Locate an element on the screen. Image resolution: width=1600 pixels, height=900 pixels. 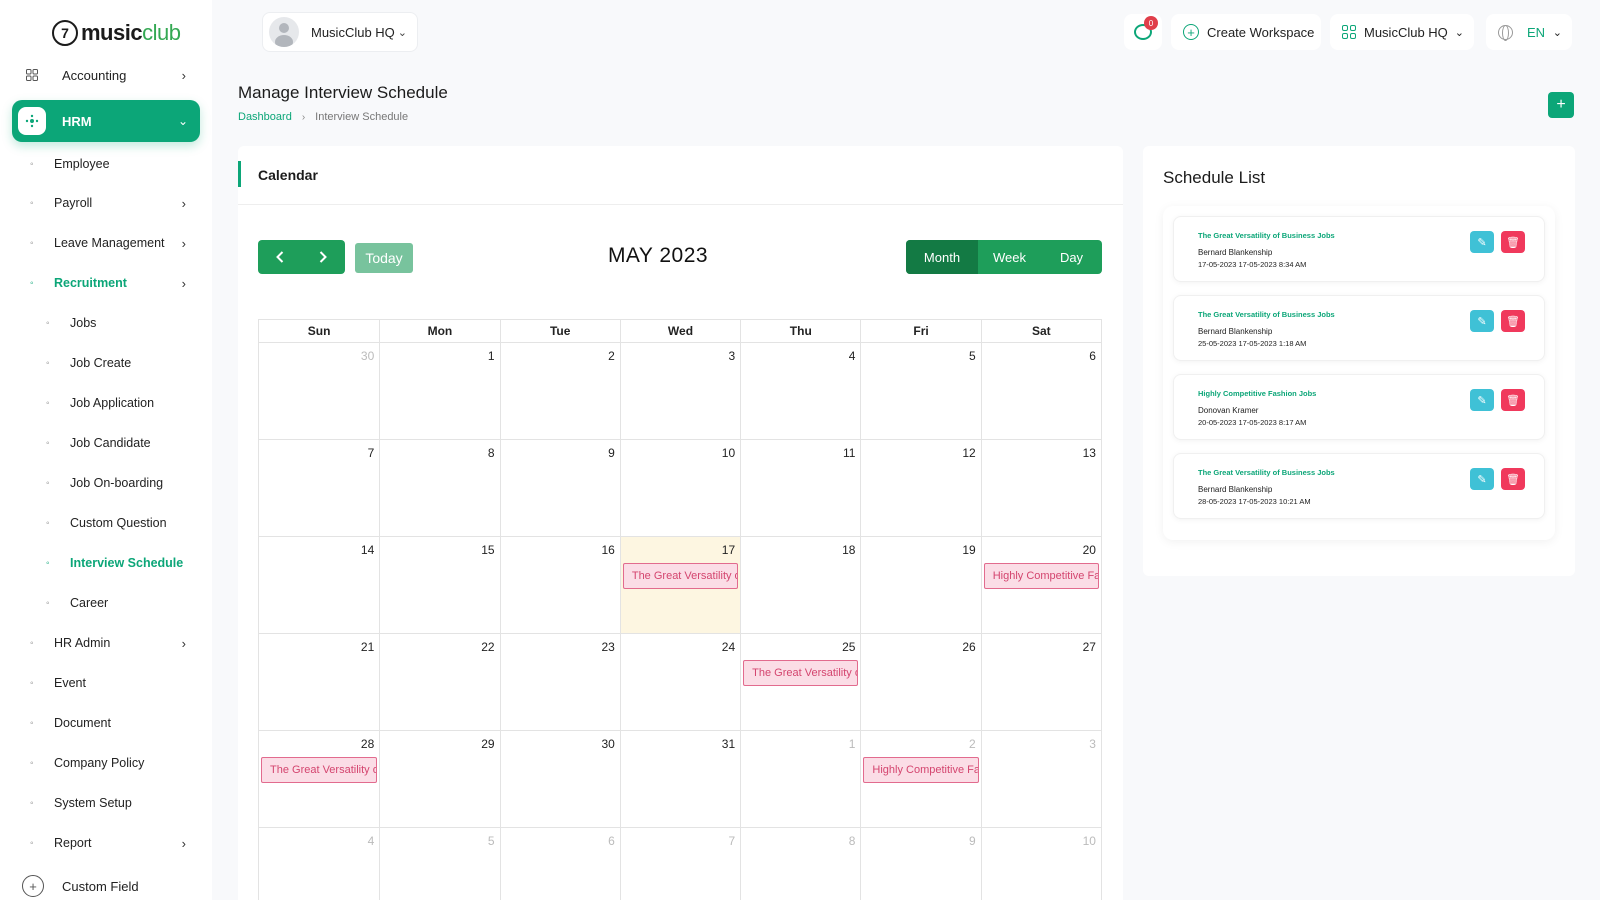
create-workspace-button: + Create Workspace is located at coordinates (1246, 32).